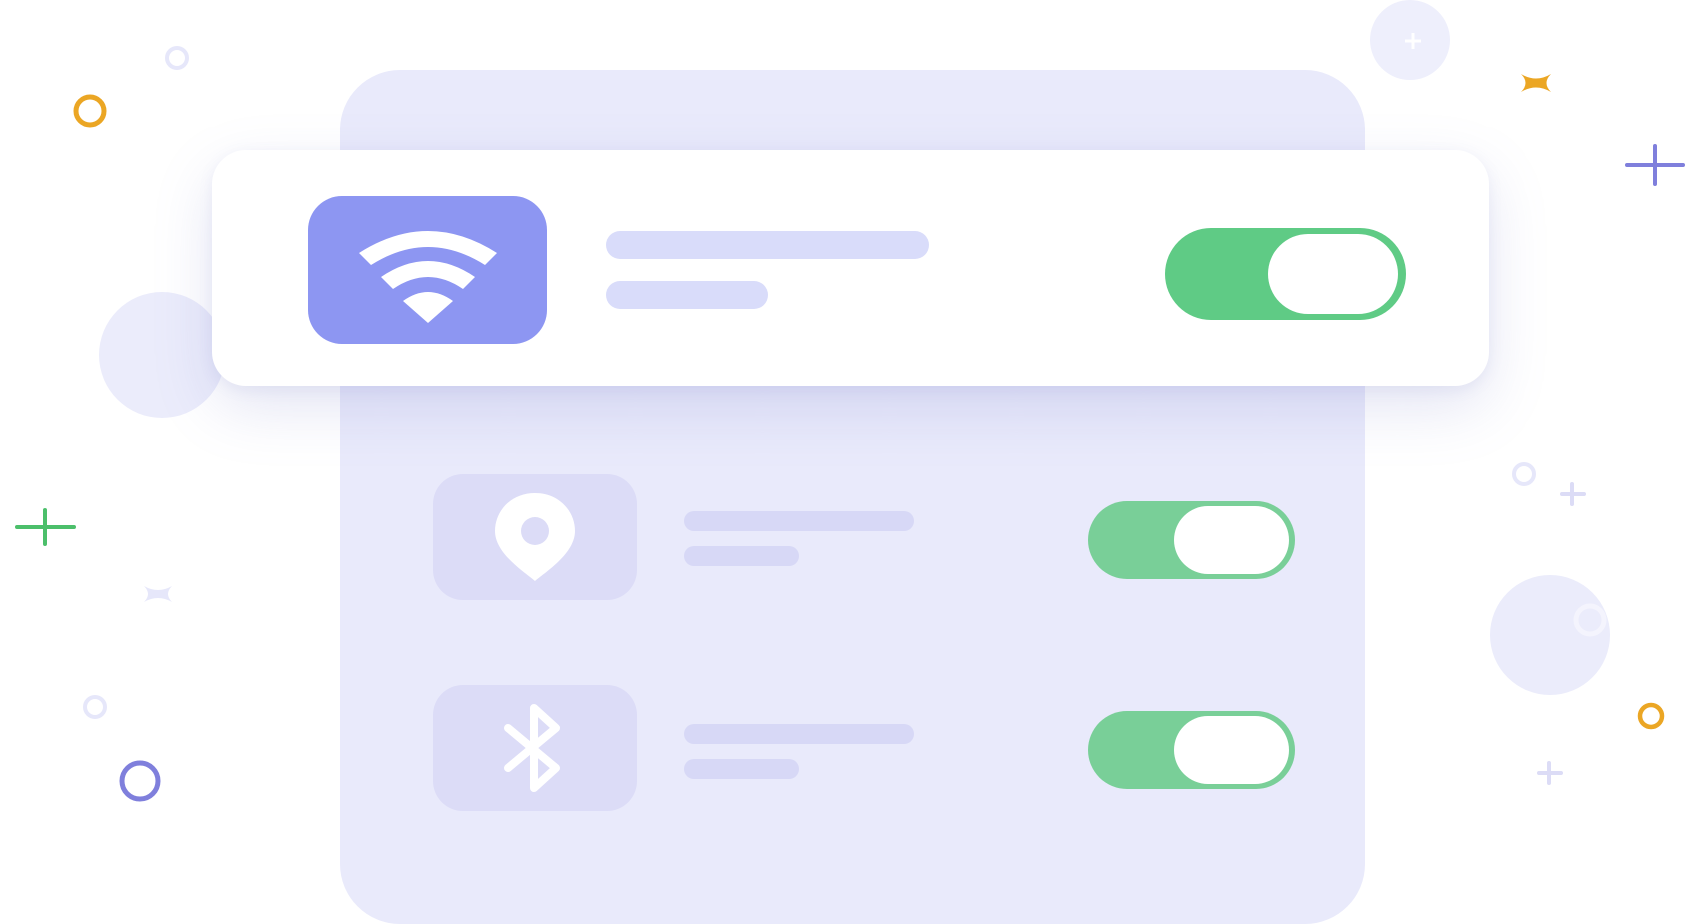 The width and height of the screenshot is (1685, 924). What do you see at coordinates (1536, 83) in the screenshot?
I see `deco-star-orange-icon` at bounding box center [1536, 83].